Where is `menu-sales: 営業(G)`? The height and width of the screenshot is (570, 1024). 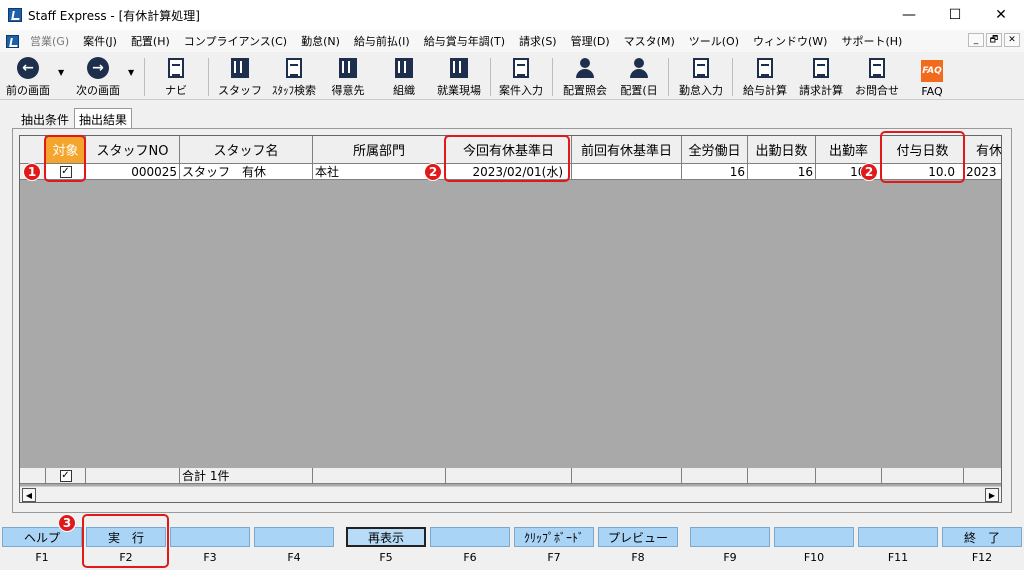 menu-sales: 営業(G) is located at coordinates (49, 41).